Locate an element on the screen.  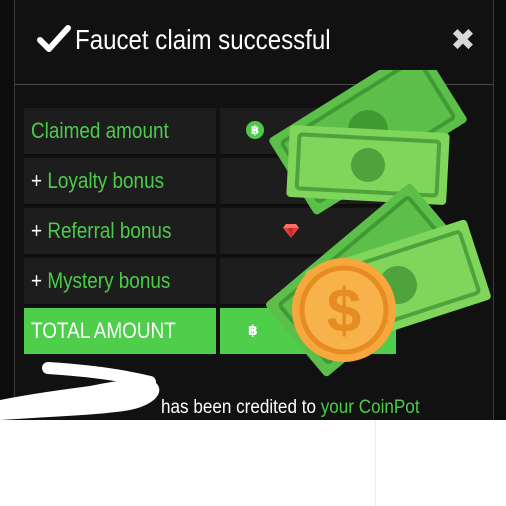
coinpot-link: your CoinPot is located at coordinates (370, 407).